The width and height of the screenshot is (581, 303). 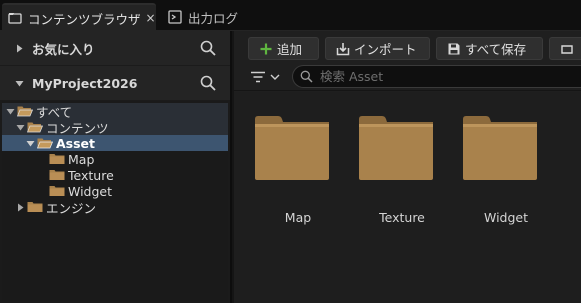 What do you see at coordinates (90, 191) in the screenshot?
I see `tree-item-label: Widget` at bounding box center [90, 191].